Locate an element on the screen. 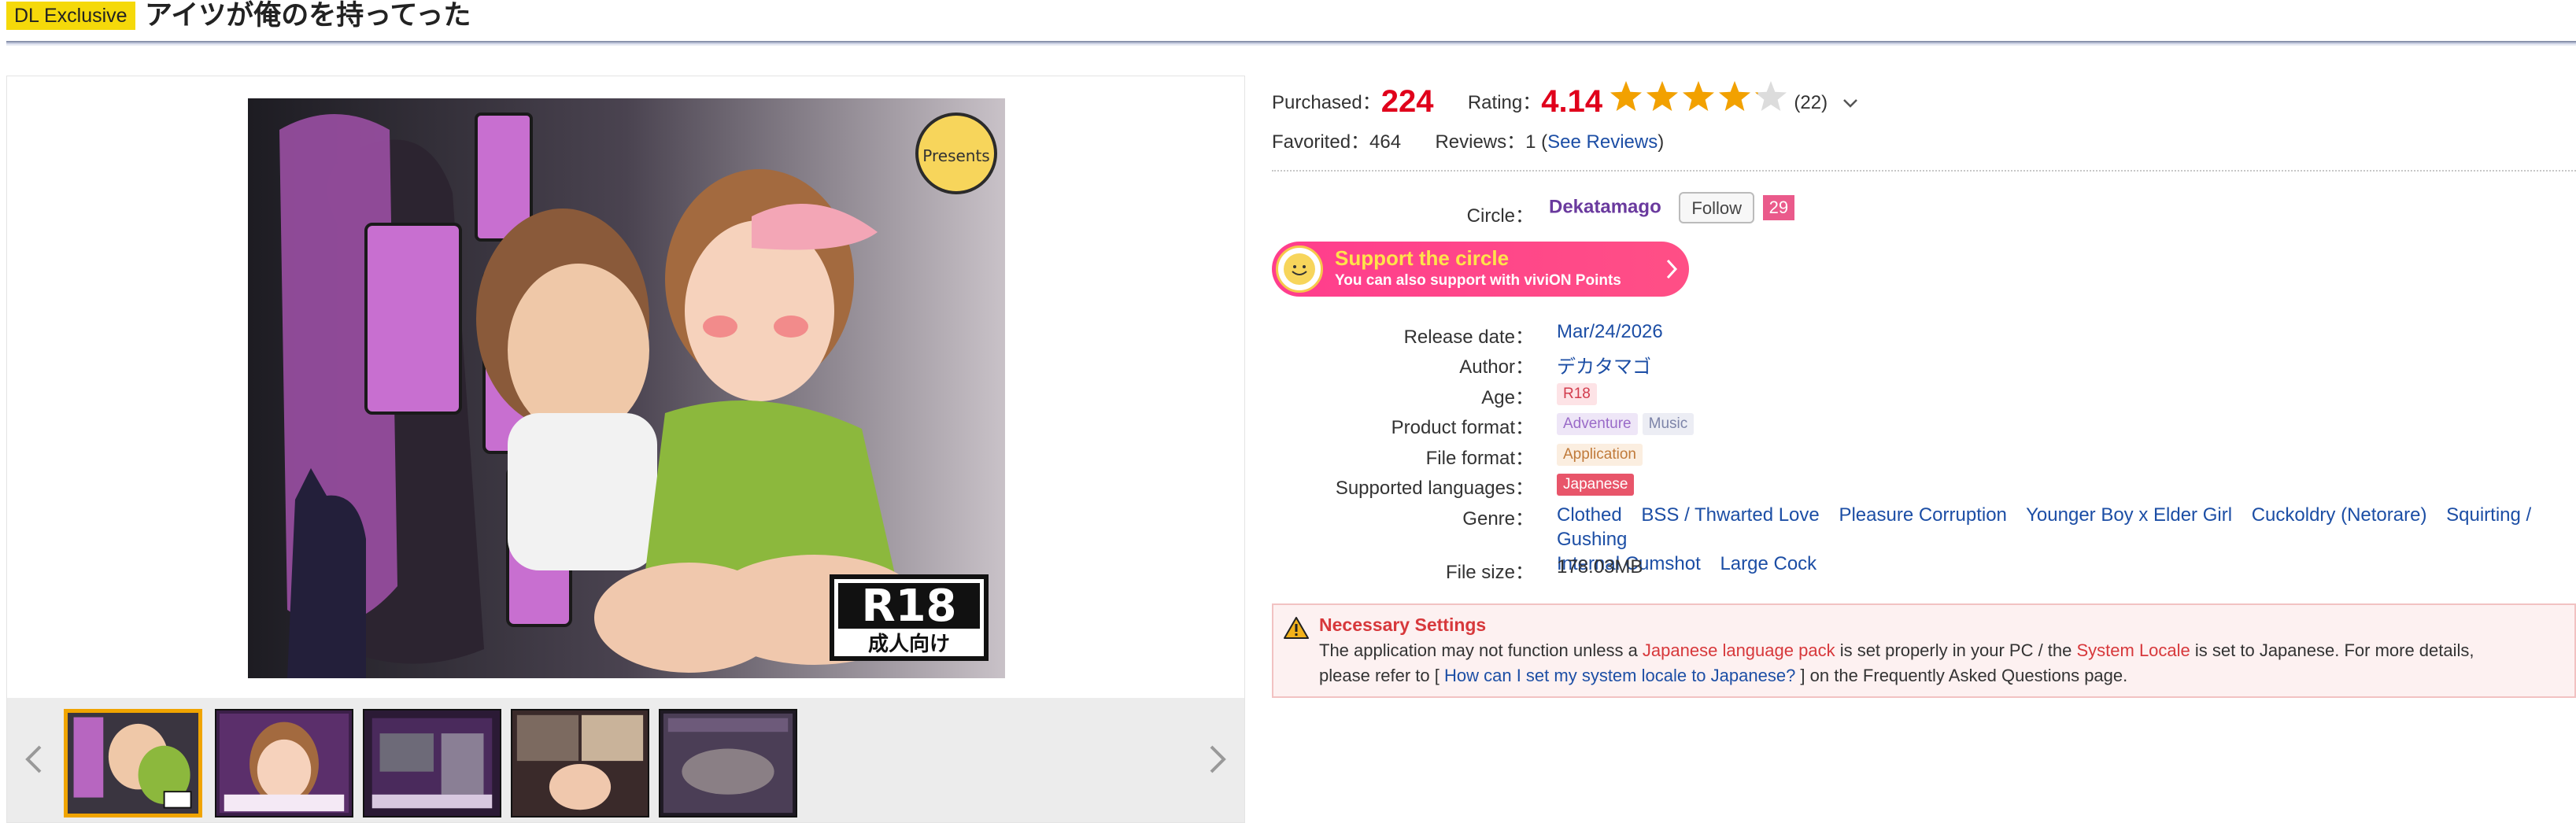  language-tag: Japanese is located at coordinates (1596, 485).